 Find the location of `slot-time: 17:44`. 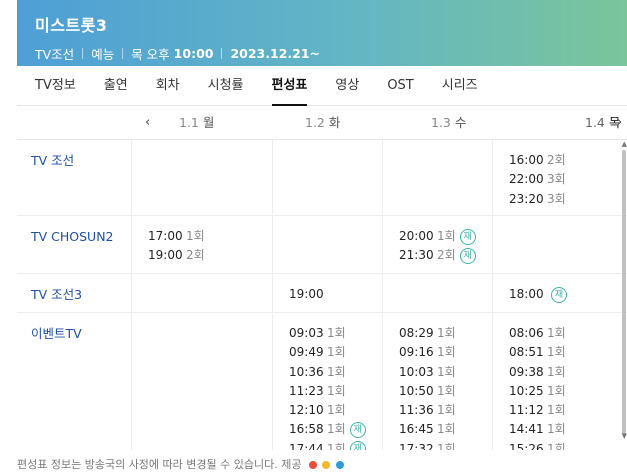

slot-time: 17:44 is located at coordinates (306, 445).